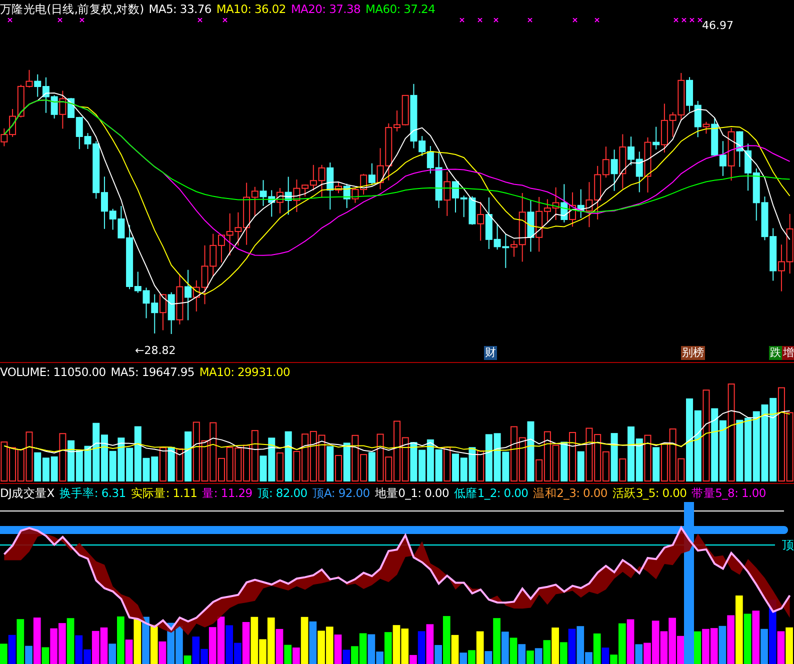 Image resolution: width=794 pixels, height=664 pixels. What do you see at coordinates (244, 372) in the screenshot?
I see `volume-value: MA10: 29931.00` at bounding box center [244, 372].